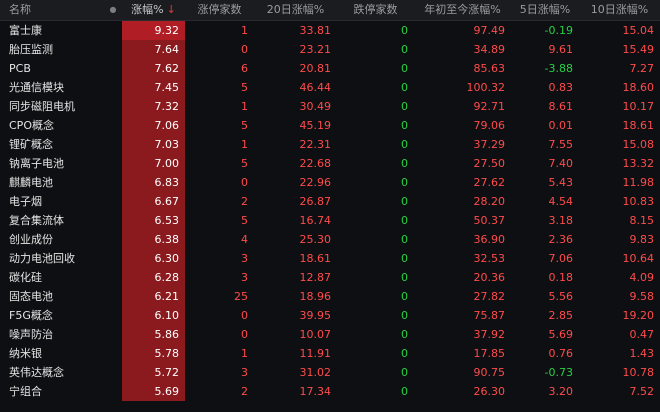 This screenshot has height=412, width=660. What do you see at coordinates (219, 10) in the screenshot?
I see `col-header-limit-up-count: 涨停家数` at bounding box center [219, 10].